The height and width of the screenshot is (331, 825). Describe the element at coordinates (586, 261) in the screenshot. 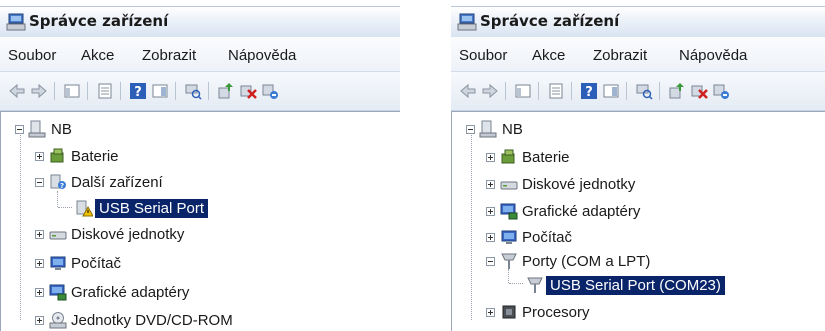

I see `tree-node-label: Porty (COM a LPT)` at that location.